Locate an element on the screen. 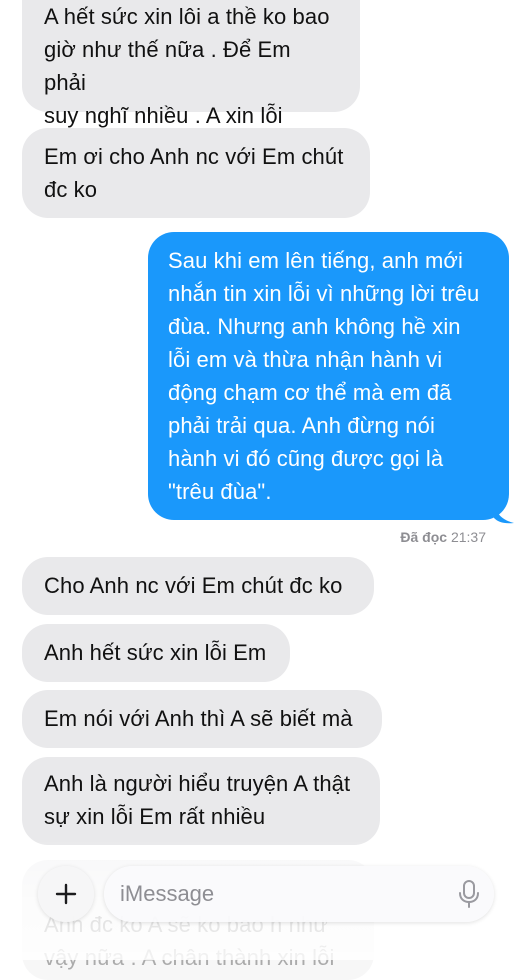 This screenshot has width=532, height=980. microphone-button is located at coordinates (469, 894).